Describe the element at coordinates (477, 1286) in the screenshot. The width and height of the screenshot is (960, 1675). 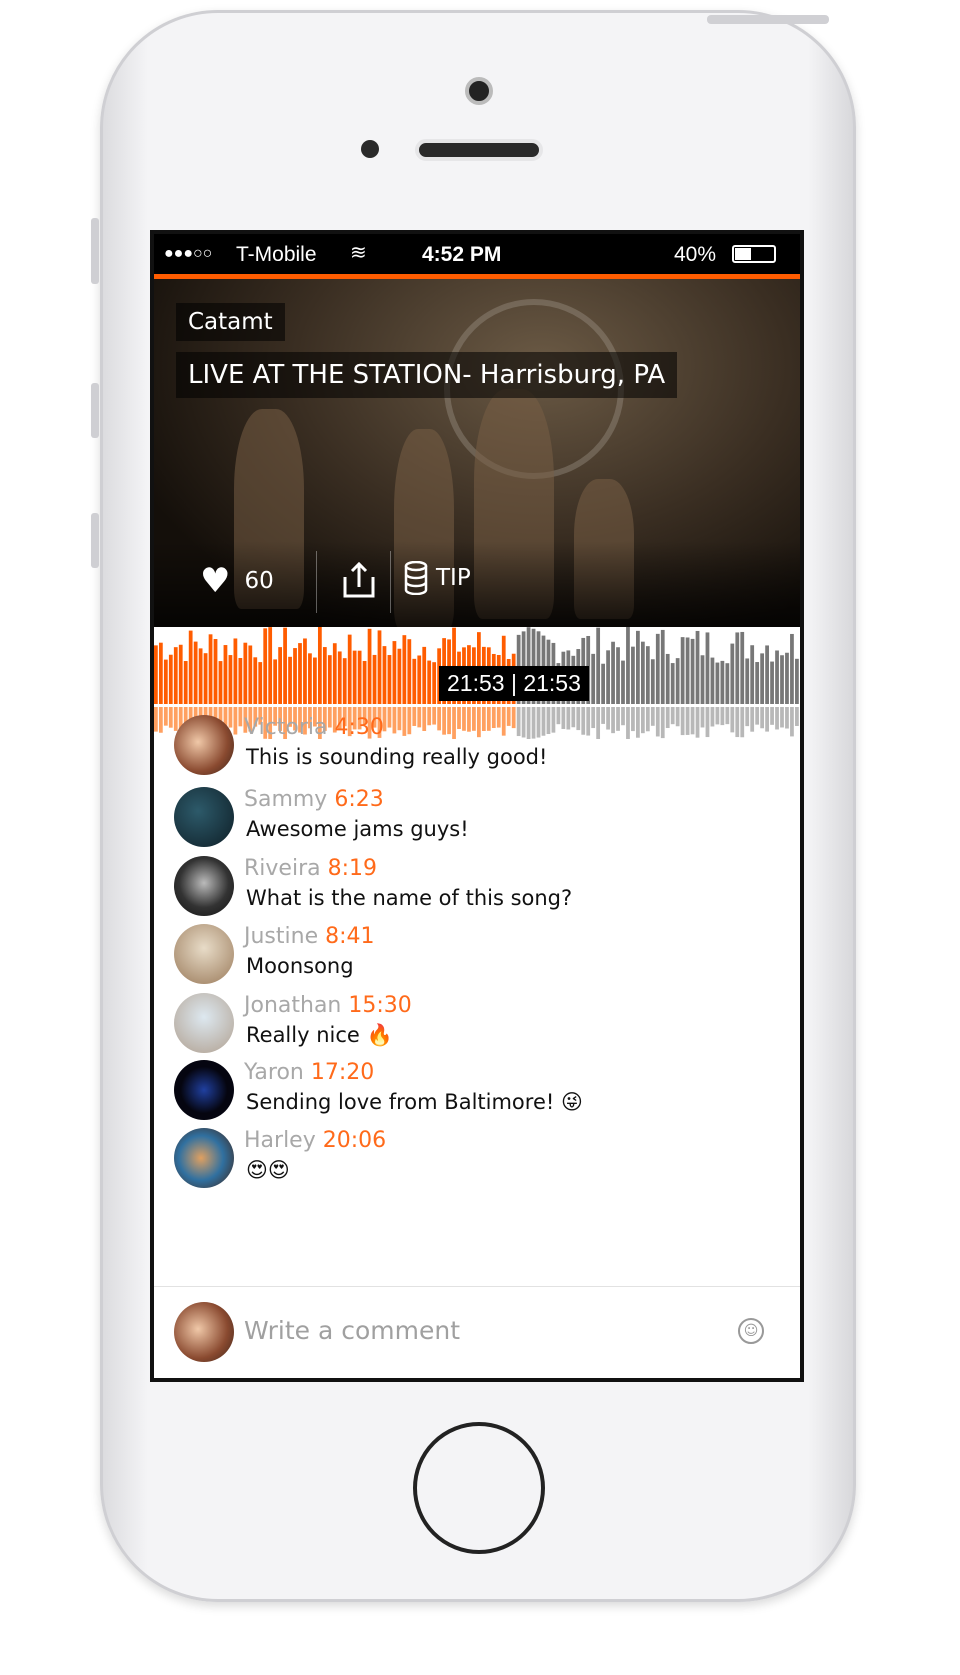
I see `divider` at that location.